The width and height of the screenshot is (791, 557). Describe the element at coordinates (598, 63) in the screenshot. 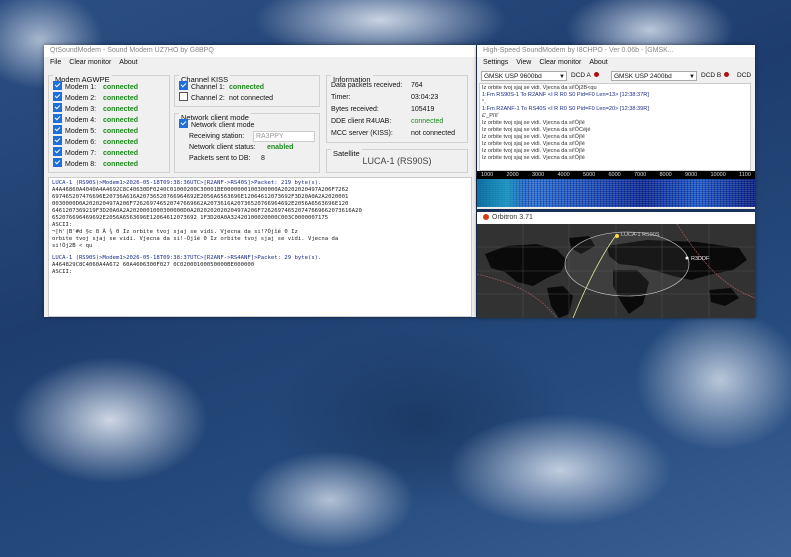

I see `hs-menu-about: About` at that location.